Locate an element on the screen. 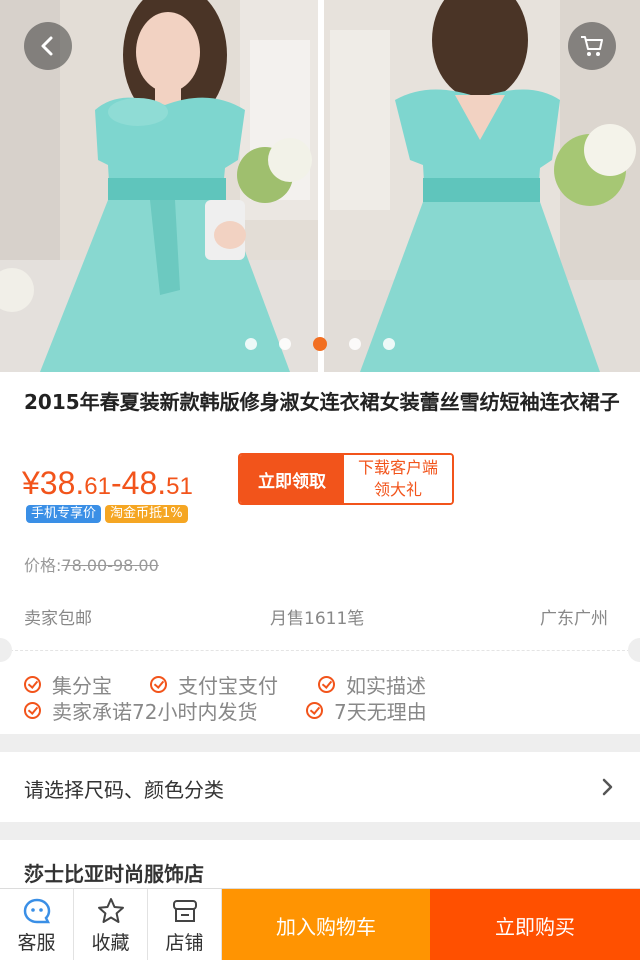  guarantee-label: 支付宝支付 is located at coordinates (228, 686).